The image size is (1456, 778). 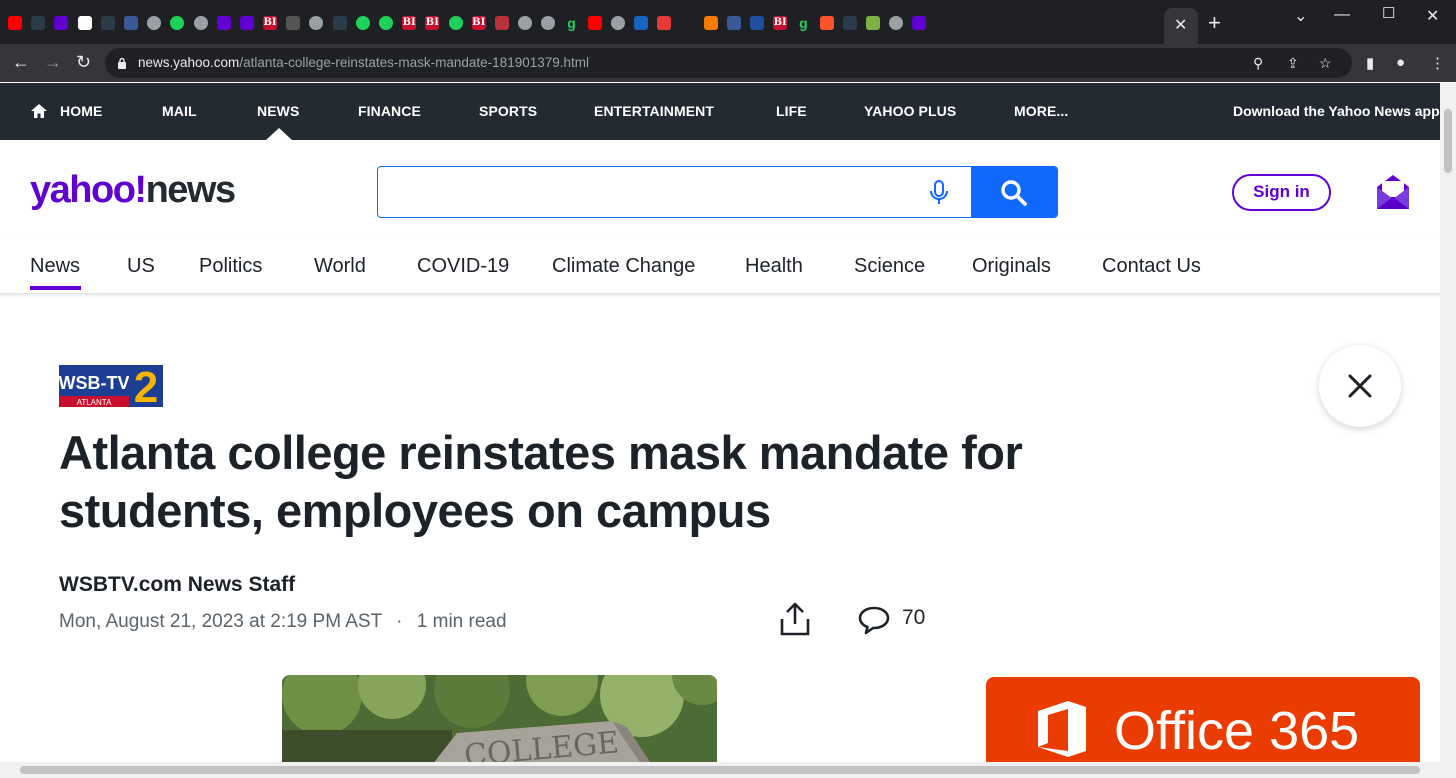 I want to click on bi-favicon-33: BI, so click(x=780, y=23).